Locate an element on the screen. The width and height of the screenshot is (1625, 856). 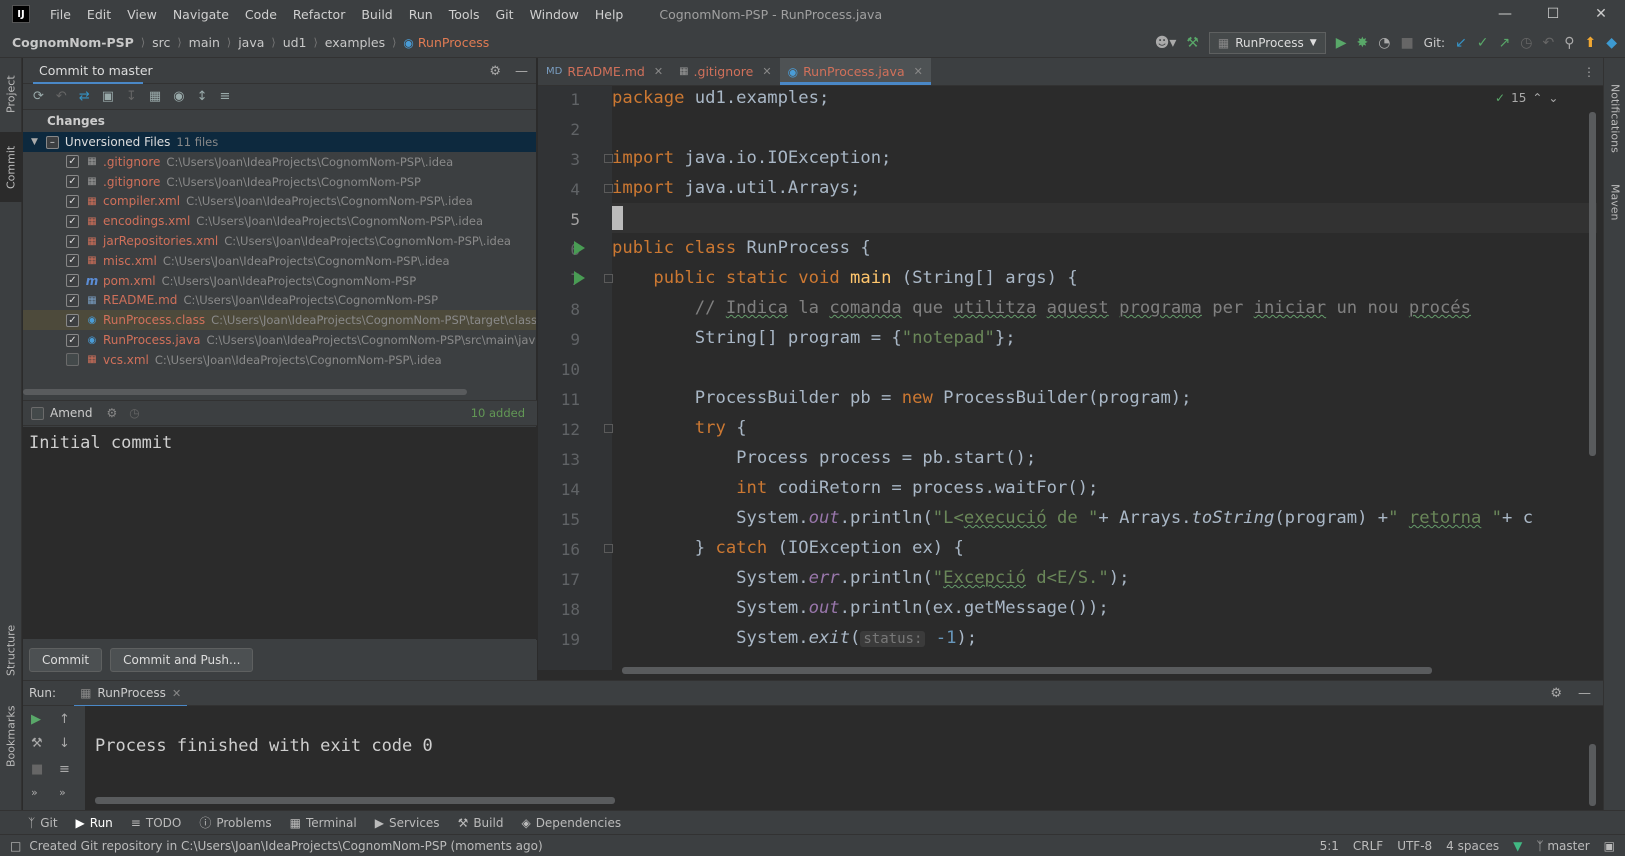
menu-help: Help is located at coordinates (609, 14).